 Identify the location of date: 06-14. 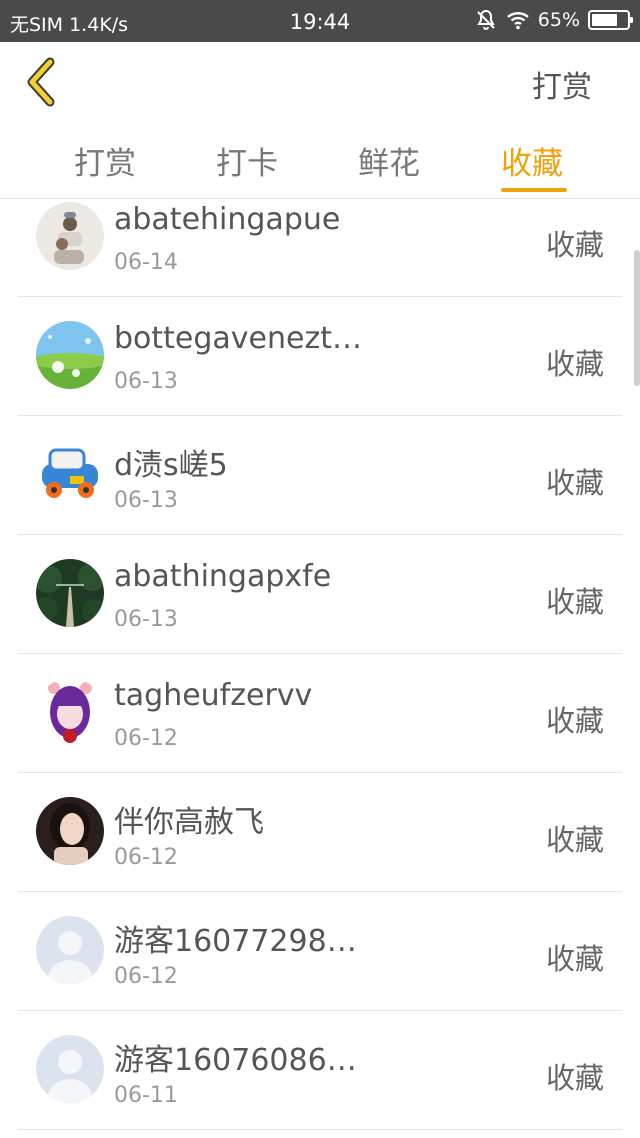
(146, 262).